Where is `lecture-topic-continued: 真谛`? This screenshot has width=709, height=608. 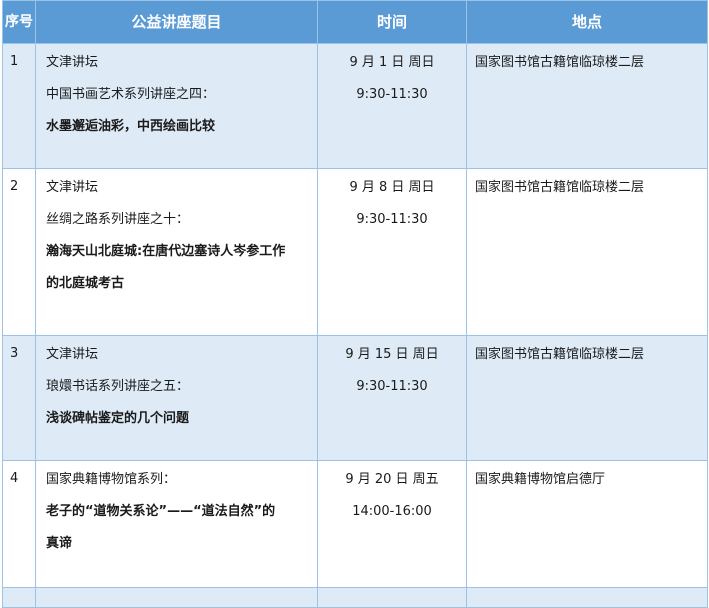
lecture-topic-continued: 真谛 is located at coordinates (59, 543).